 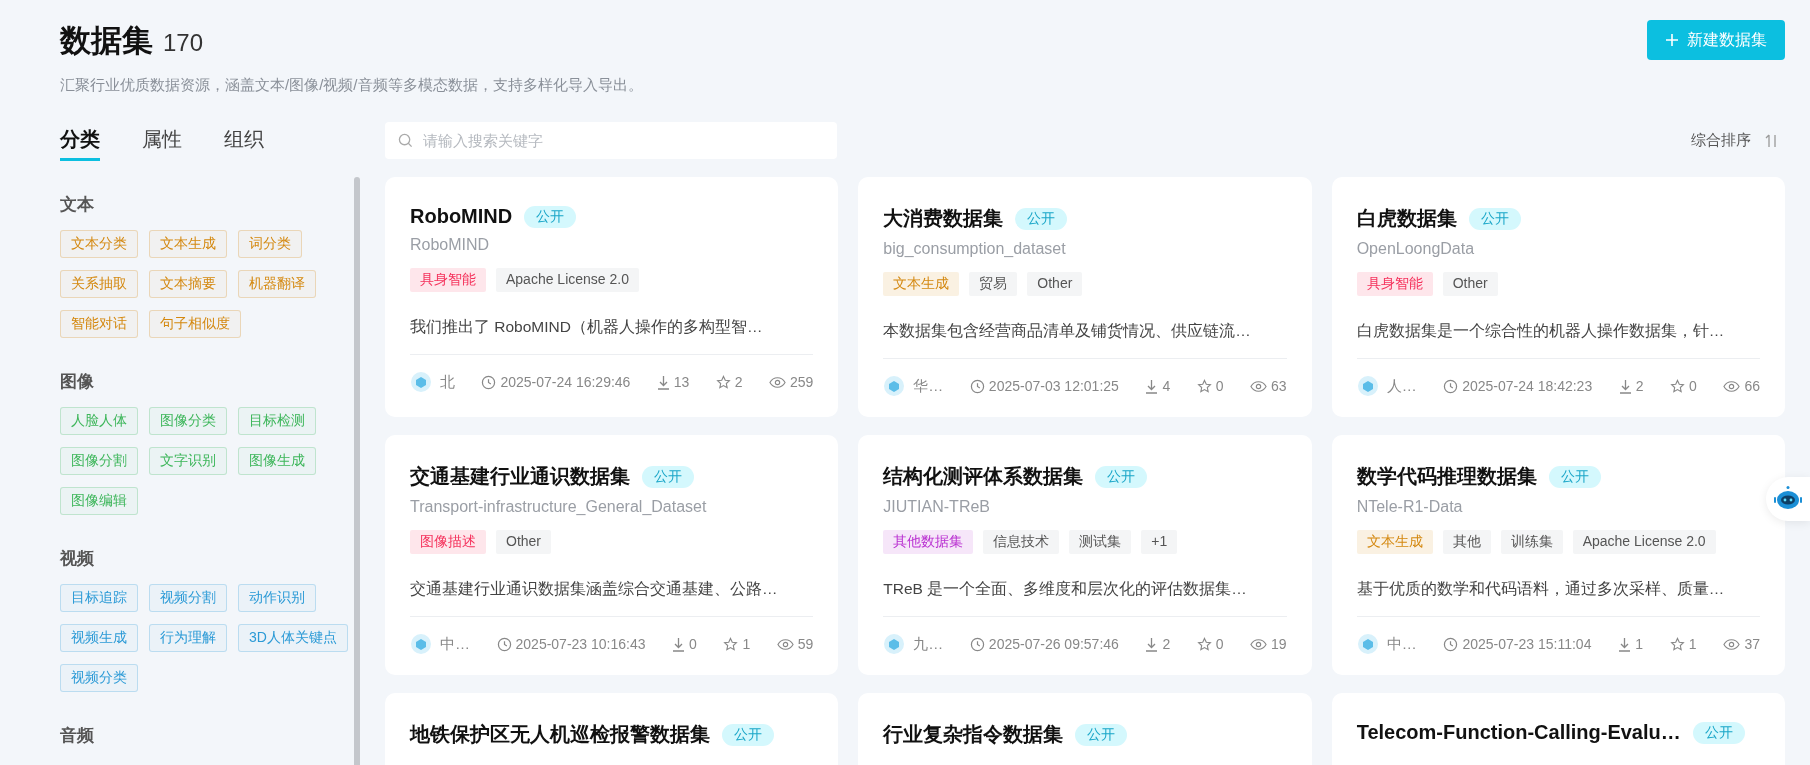 I want to click on dataset-title: 行业复杂指令数据集, so click(x=973, y=734).